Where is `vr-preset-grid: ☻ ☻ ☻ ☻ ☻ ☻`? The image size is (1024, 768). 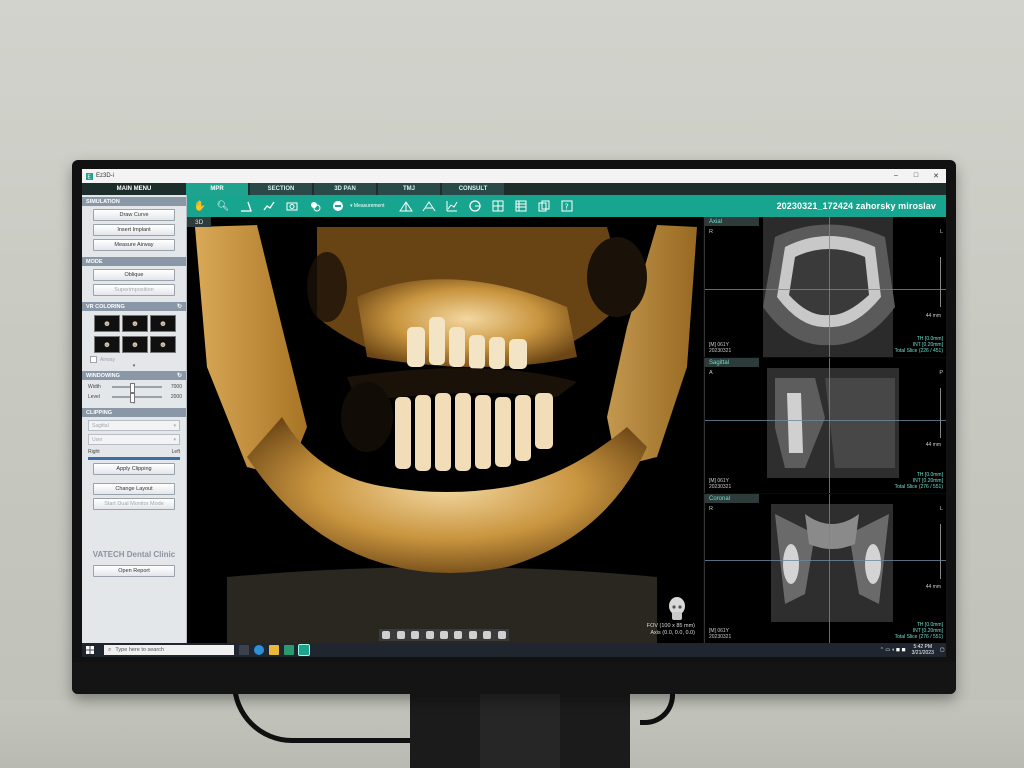 vr-preset-grid: ☻ ☻ ☻ ☻ ☻ ☻ is located at coordinates (140, 334).